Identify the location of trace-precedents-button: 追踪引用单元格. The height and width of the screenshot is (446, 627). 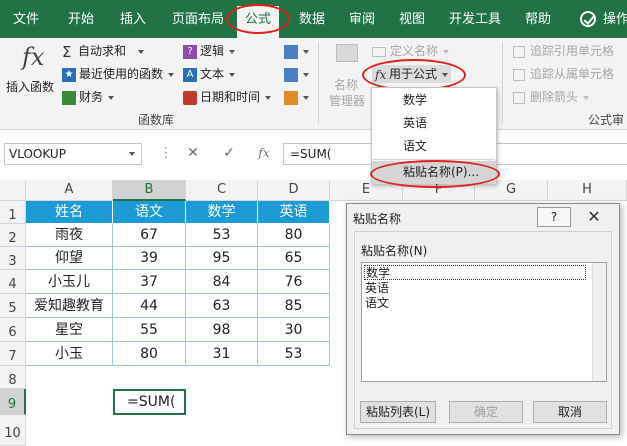
(563, 51).